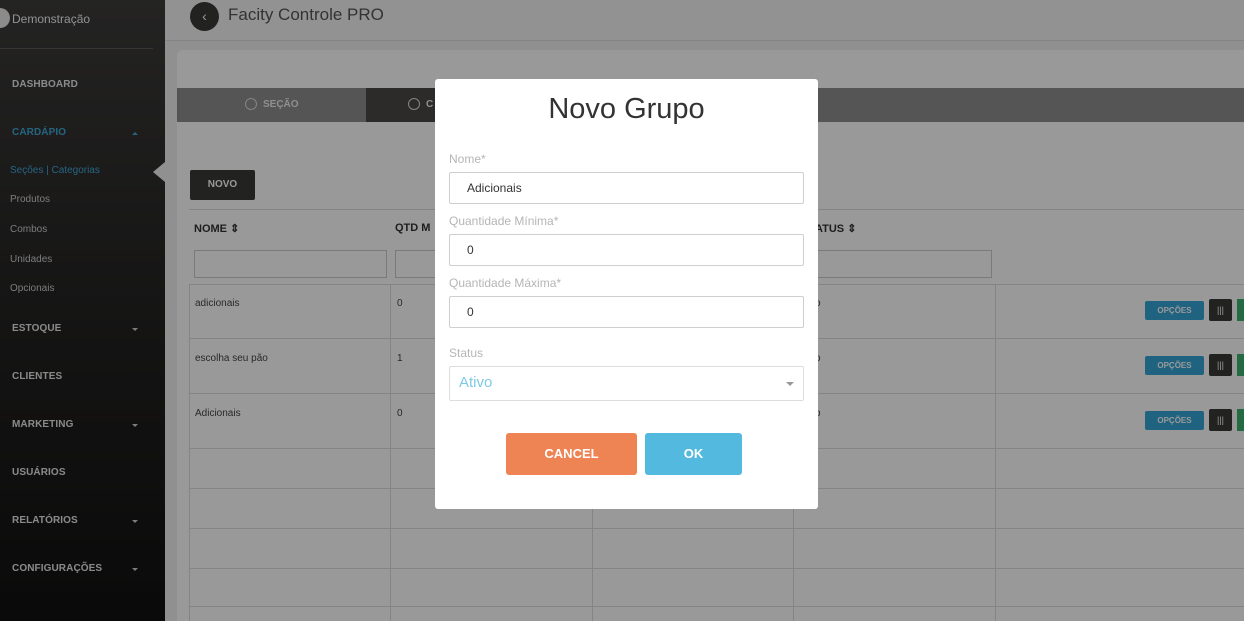  What do you see at coordinates (790, 384) in the screenshot?
I see `chevron-down-icon` at bounding box center [790, 384].